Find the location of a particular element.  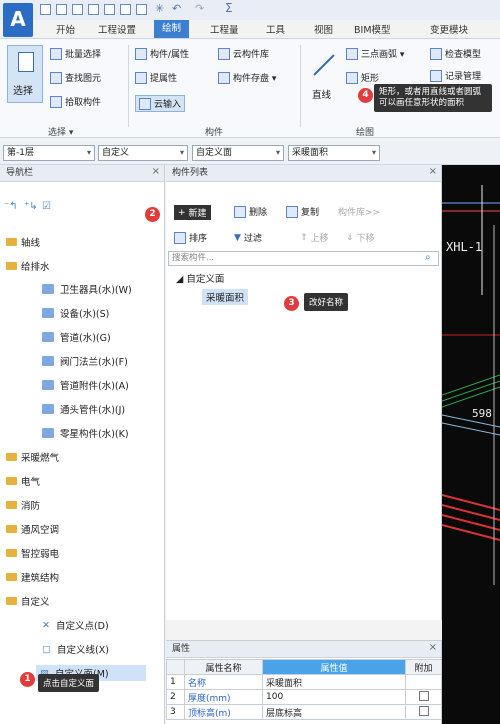

folder-water: 给排水 is located at coordinates (28, 266).